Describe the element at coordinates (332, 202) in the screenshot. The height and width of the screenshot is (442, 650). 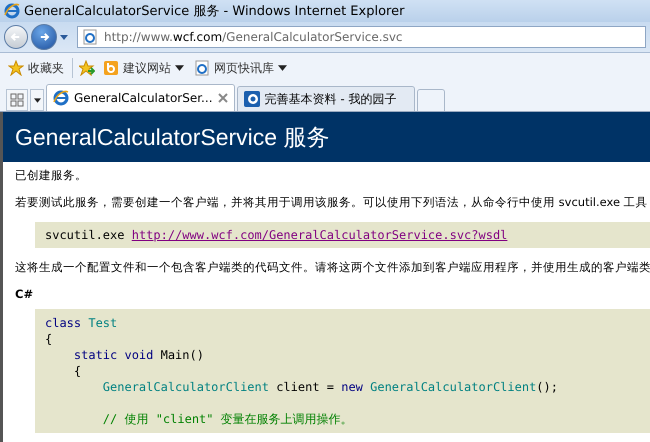
I see `paragraph: 若要测试此服务，需要创建一个客户端，并将其用于调用该服务。可以使用下列语法，从命令行中使用 svcutil.exe 工具` at that location.